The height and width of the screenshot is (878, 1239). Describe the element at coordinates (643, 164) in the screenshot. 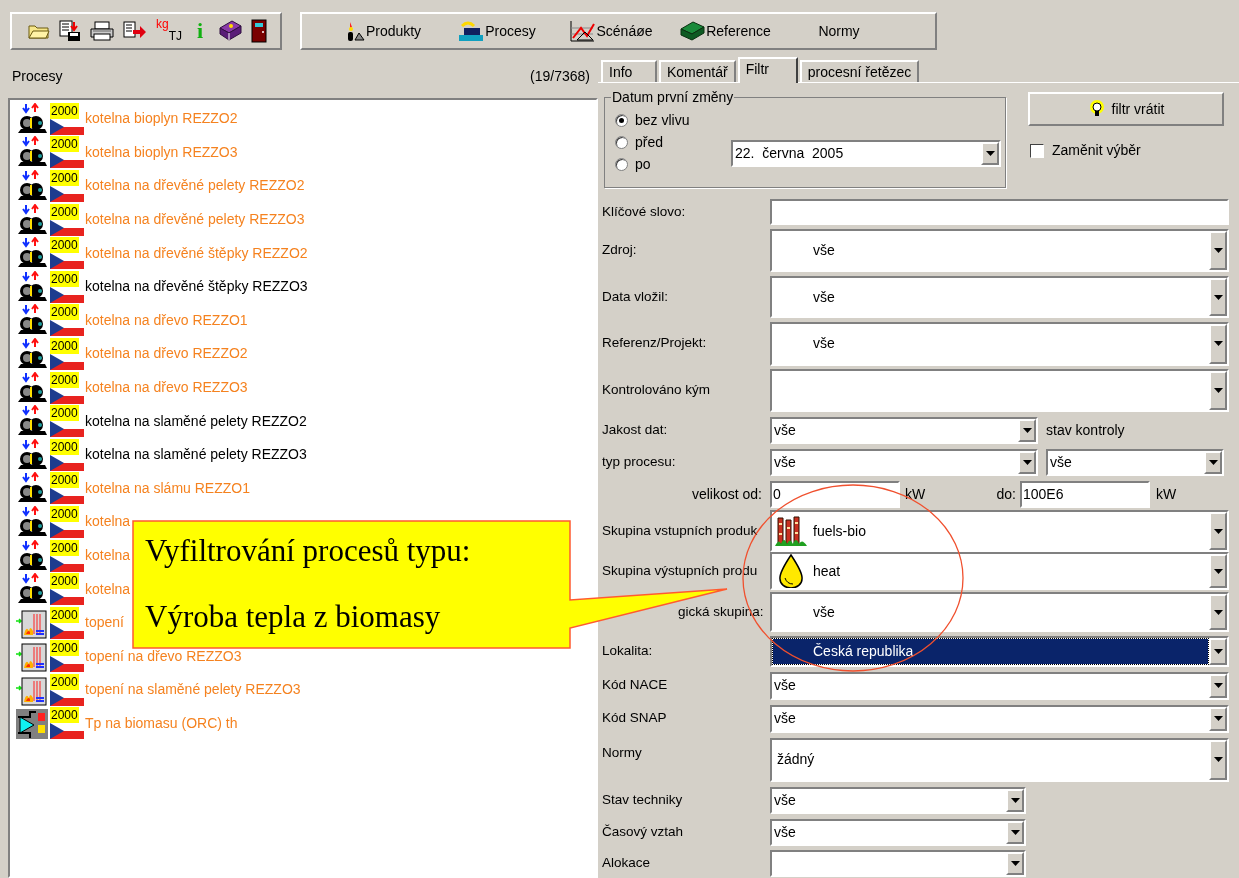

I see `radio-label: po` at that location.